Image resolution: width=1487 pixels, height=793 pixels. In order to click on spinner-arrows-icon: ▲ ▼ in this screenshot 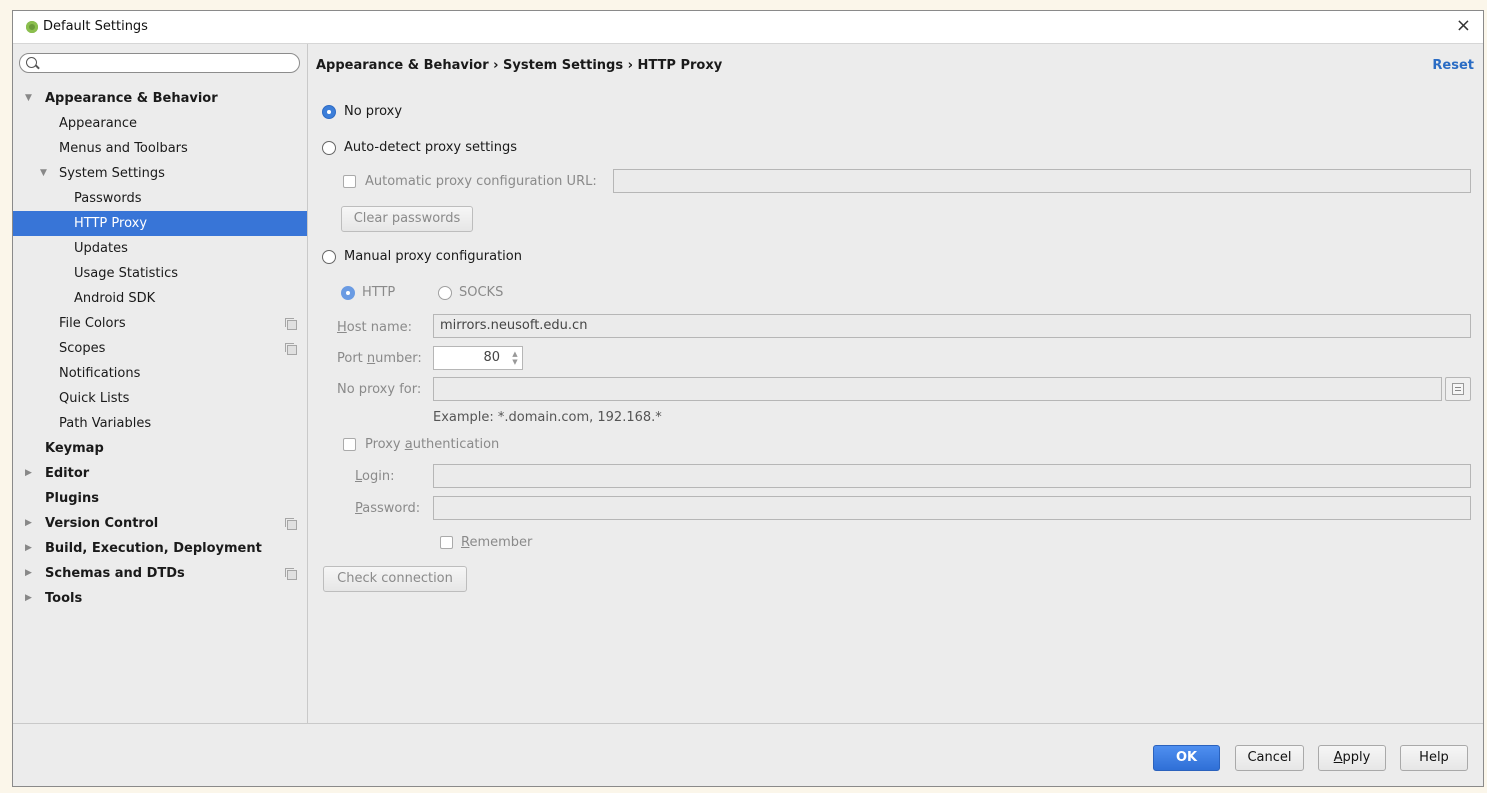, I will do `click(515, 358)`.